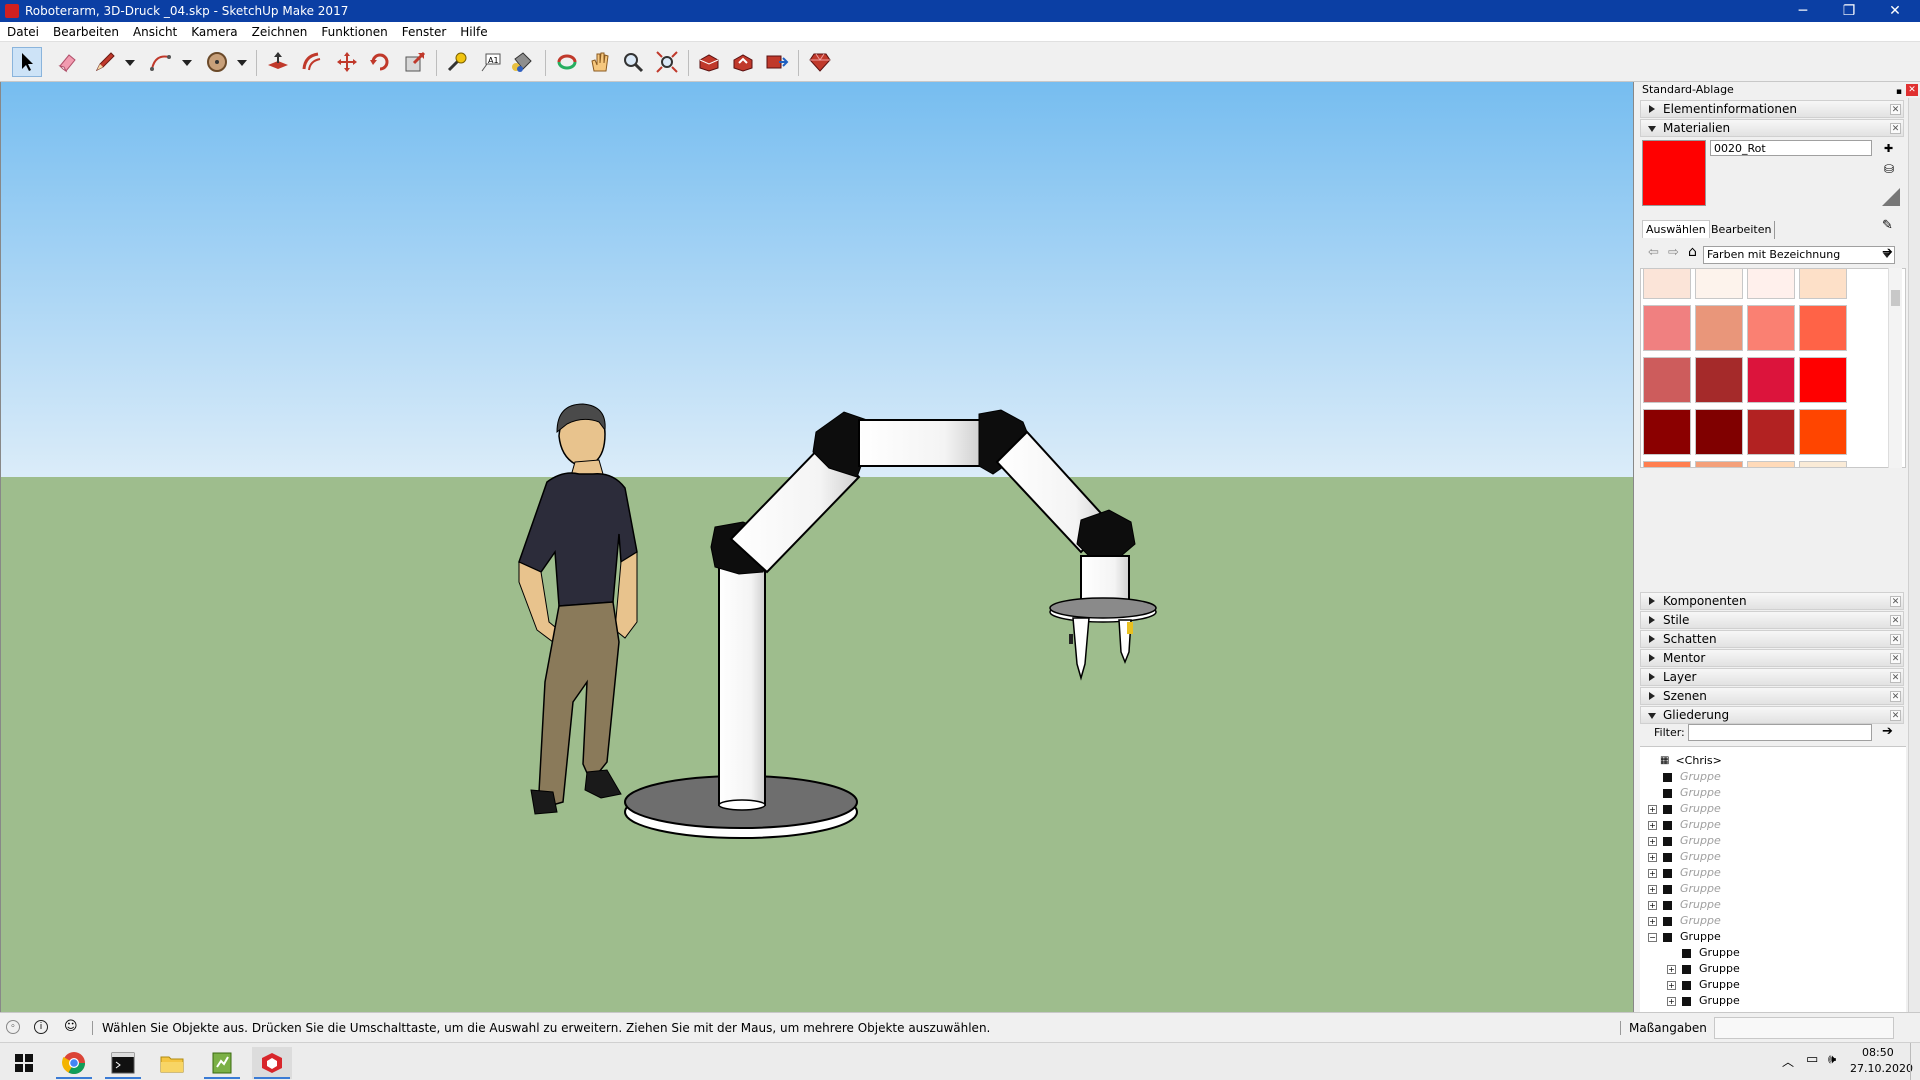 This screenshot has height=1080, width=1920. What do you see at coordinates (278, 62) in the screenshot?
I see `push-pull-tool` at bounding box center [278, 62].